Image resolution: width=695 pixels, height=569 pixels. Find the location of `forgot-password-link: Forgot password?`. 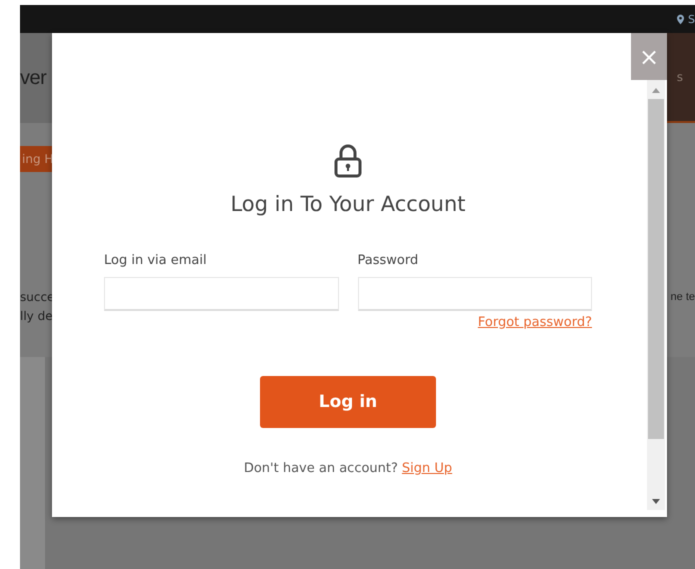

forgot-password-link: Forgot password? is located at coordinates (535, 322).